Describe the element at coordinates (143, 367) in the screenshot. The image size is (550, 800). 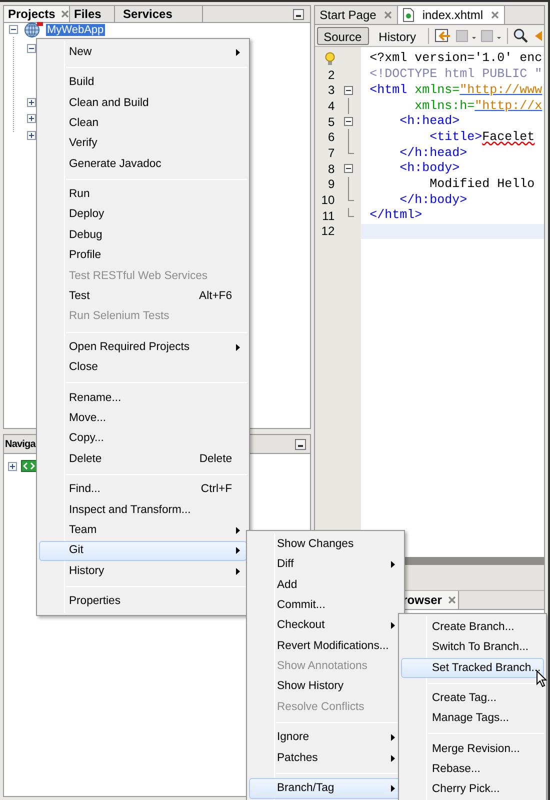
I see `menu-item: Close` at that location.